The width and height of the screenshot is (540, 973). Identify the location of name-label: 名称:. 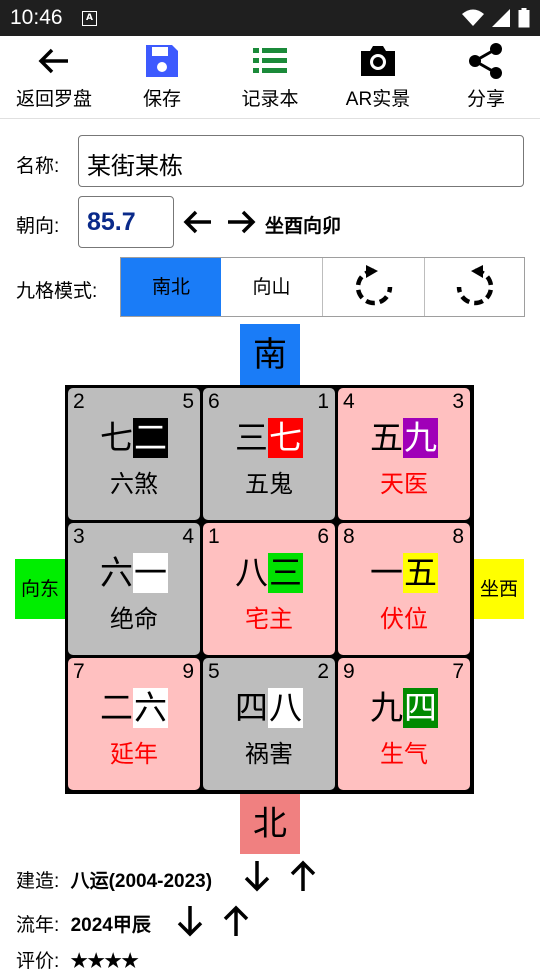
(38, 166).